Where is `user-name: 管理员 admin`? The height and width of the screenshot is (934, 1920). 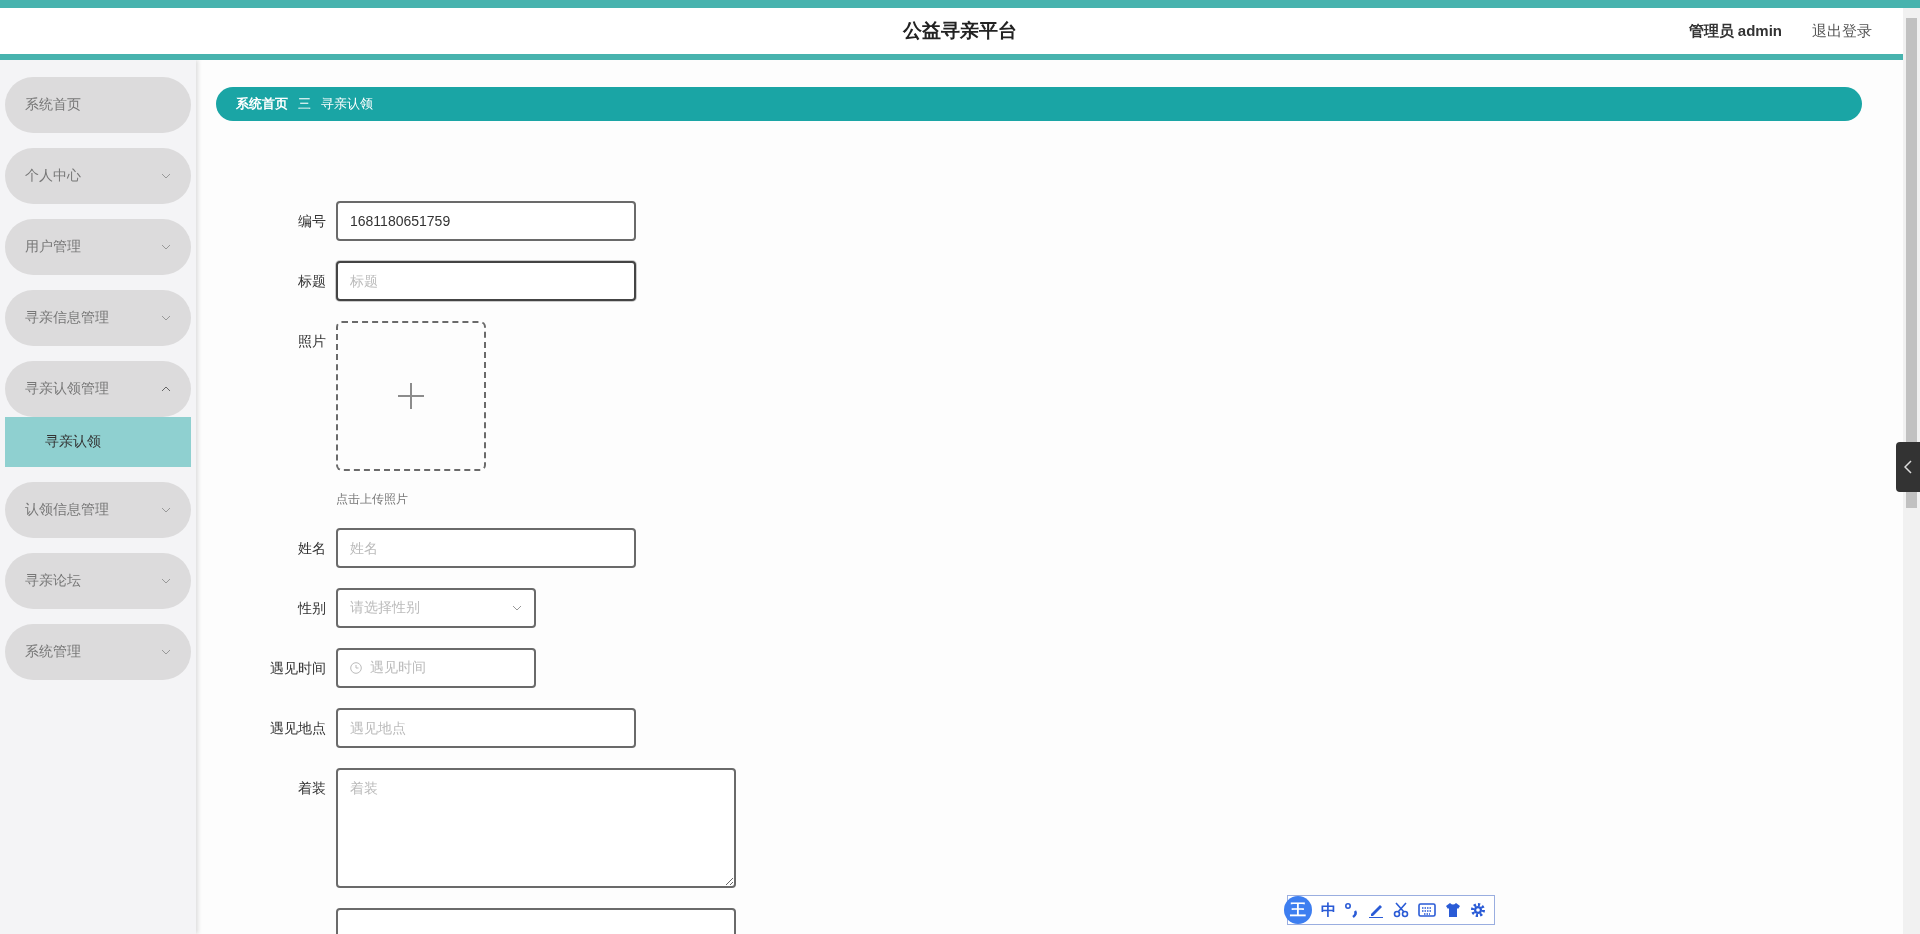 user-name: 管理员 admin is located at coordinates (1735, 31).